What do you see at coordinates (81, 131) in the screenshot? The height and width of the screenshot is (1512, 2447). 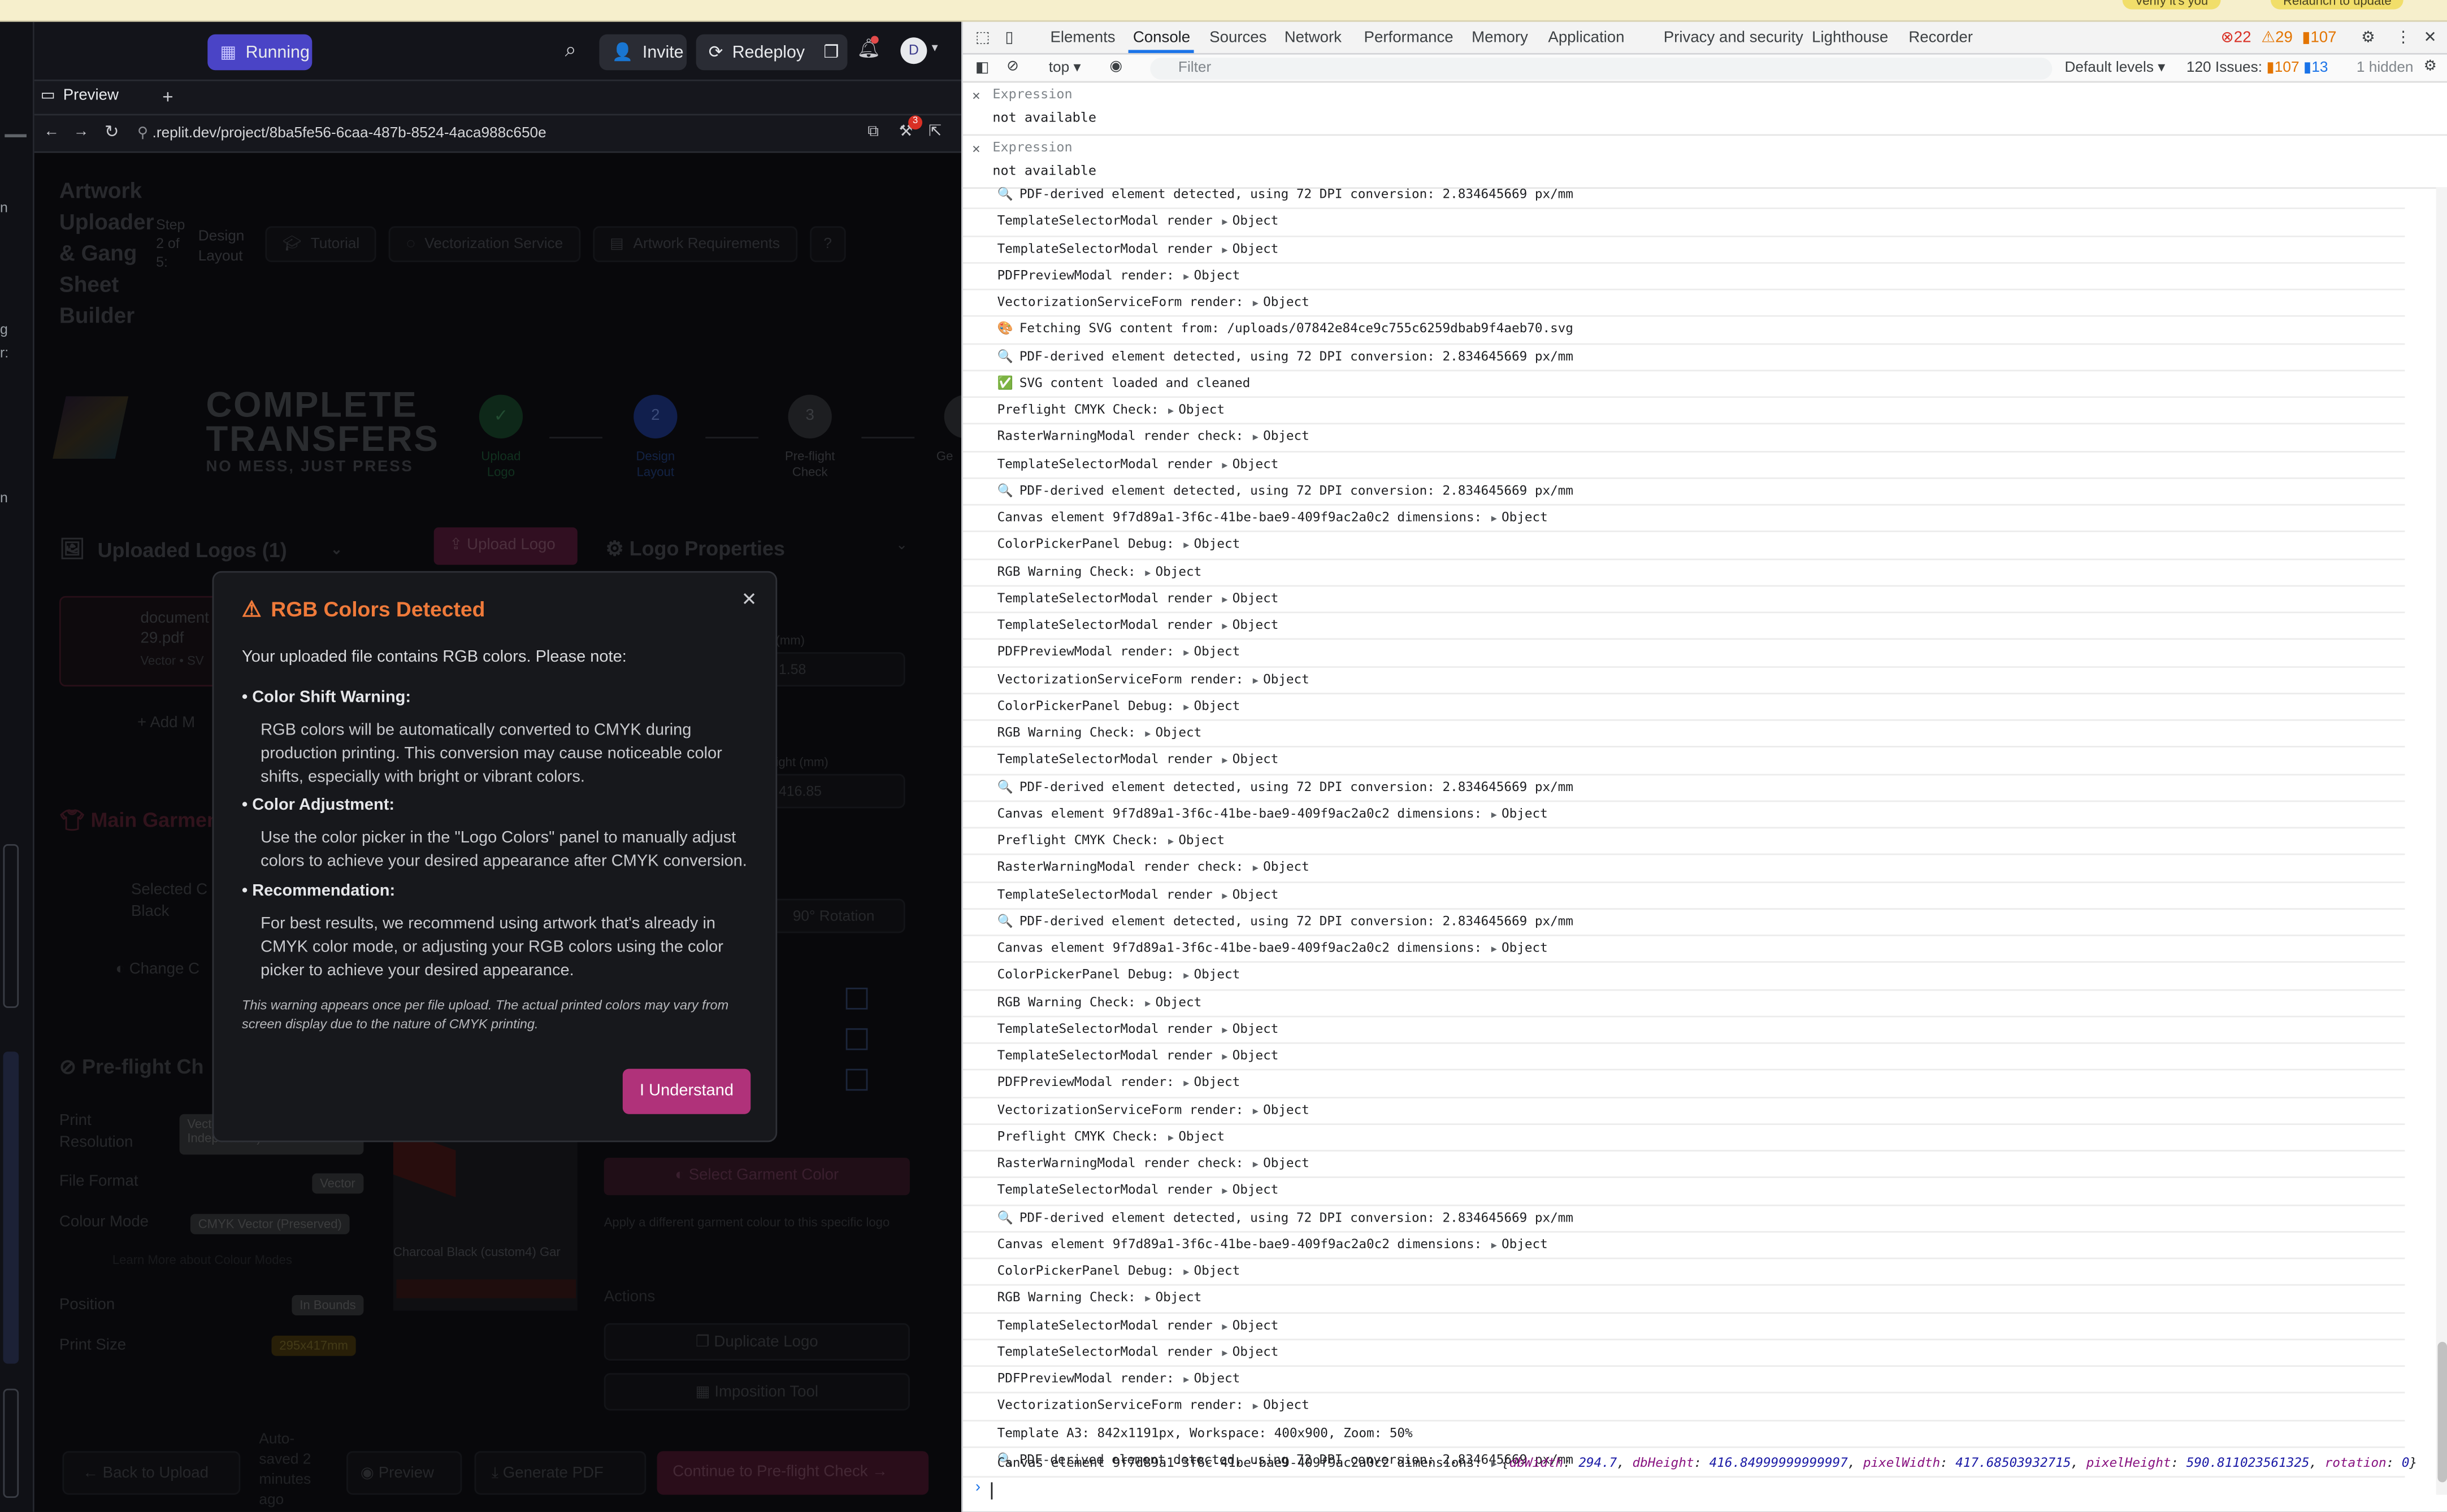 I see `forward-arrow-icon: →` at bounding box center [81, 131].